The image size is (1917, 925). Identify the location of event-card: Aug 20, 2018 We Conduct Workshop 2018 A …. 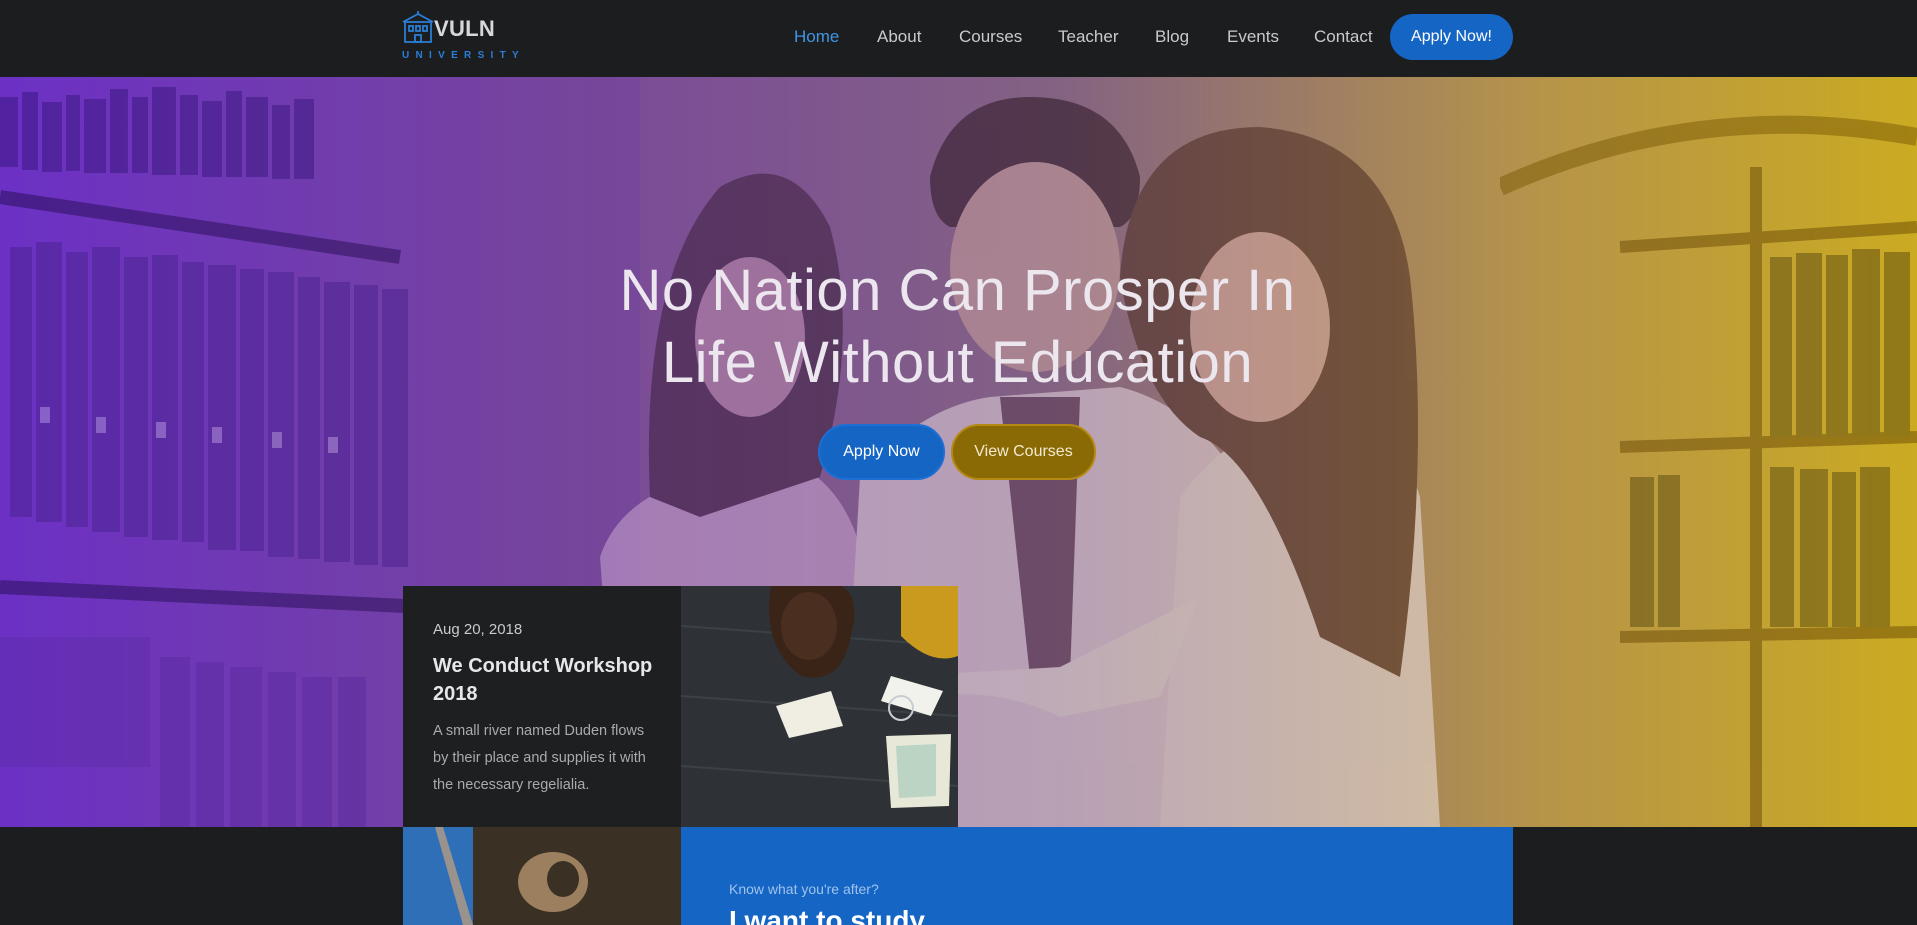
(680, 706).